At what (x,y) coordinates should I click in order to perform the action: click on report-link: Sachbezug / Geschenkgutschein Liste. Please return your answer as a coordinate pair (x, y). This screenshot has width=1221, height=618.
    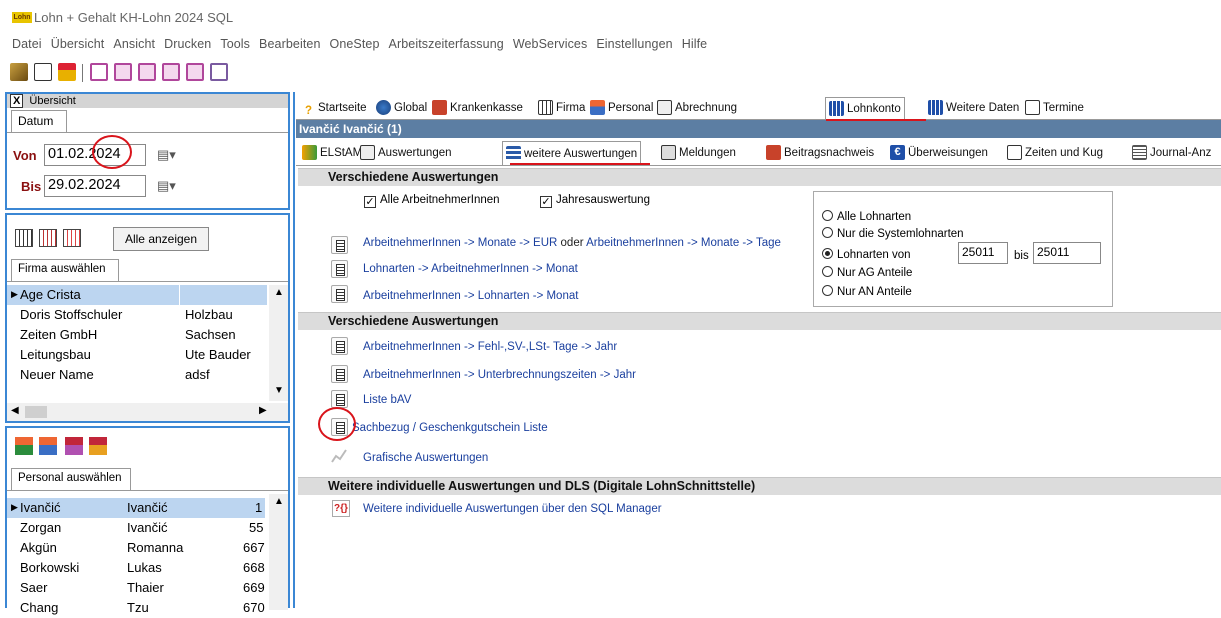
    Looking at the image, I should click on (450, 428).